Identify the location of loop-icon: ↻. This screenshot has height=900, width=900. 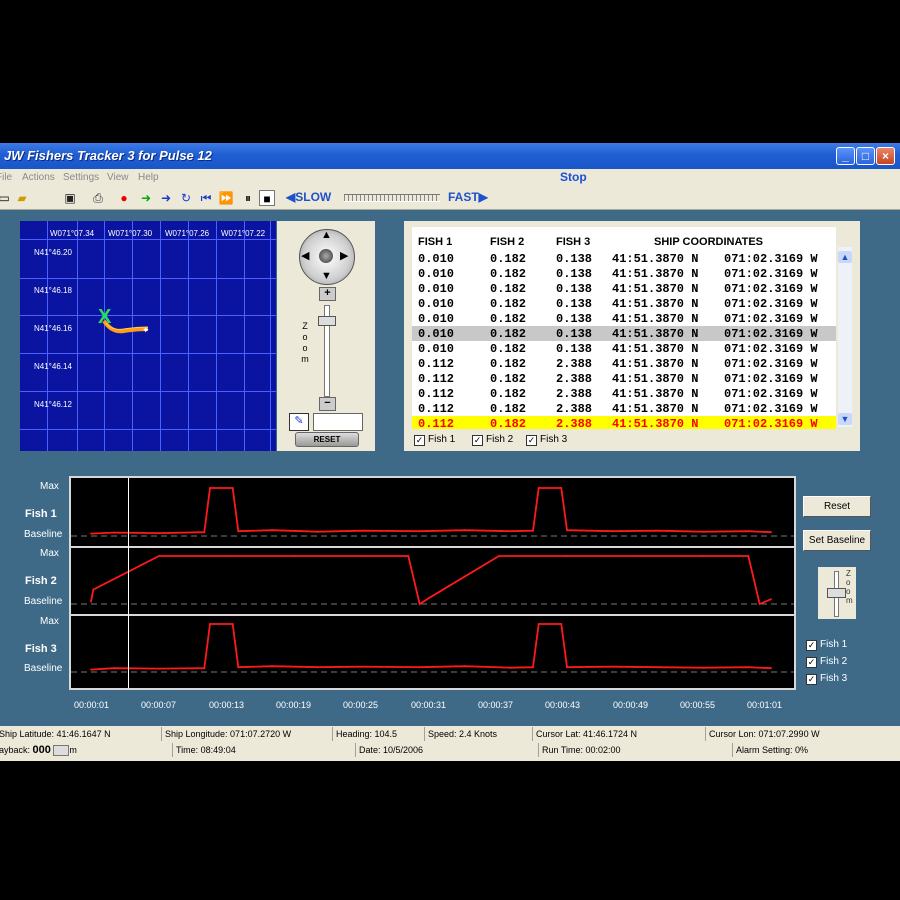
(186, 198).